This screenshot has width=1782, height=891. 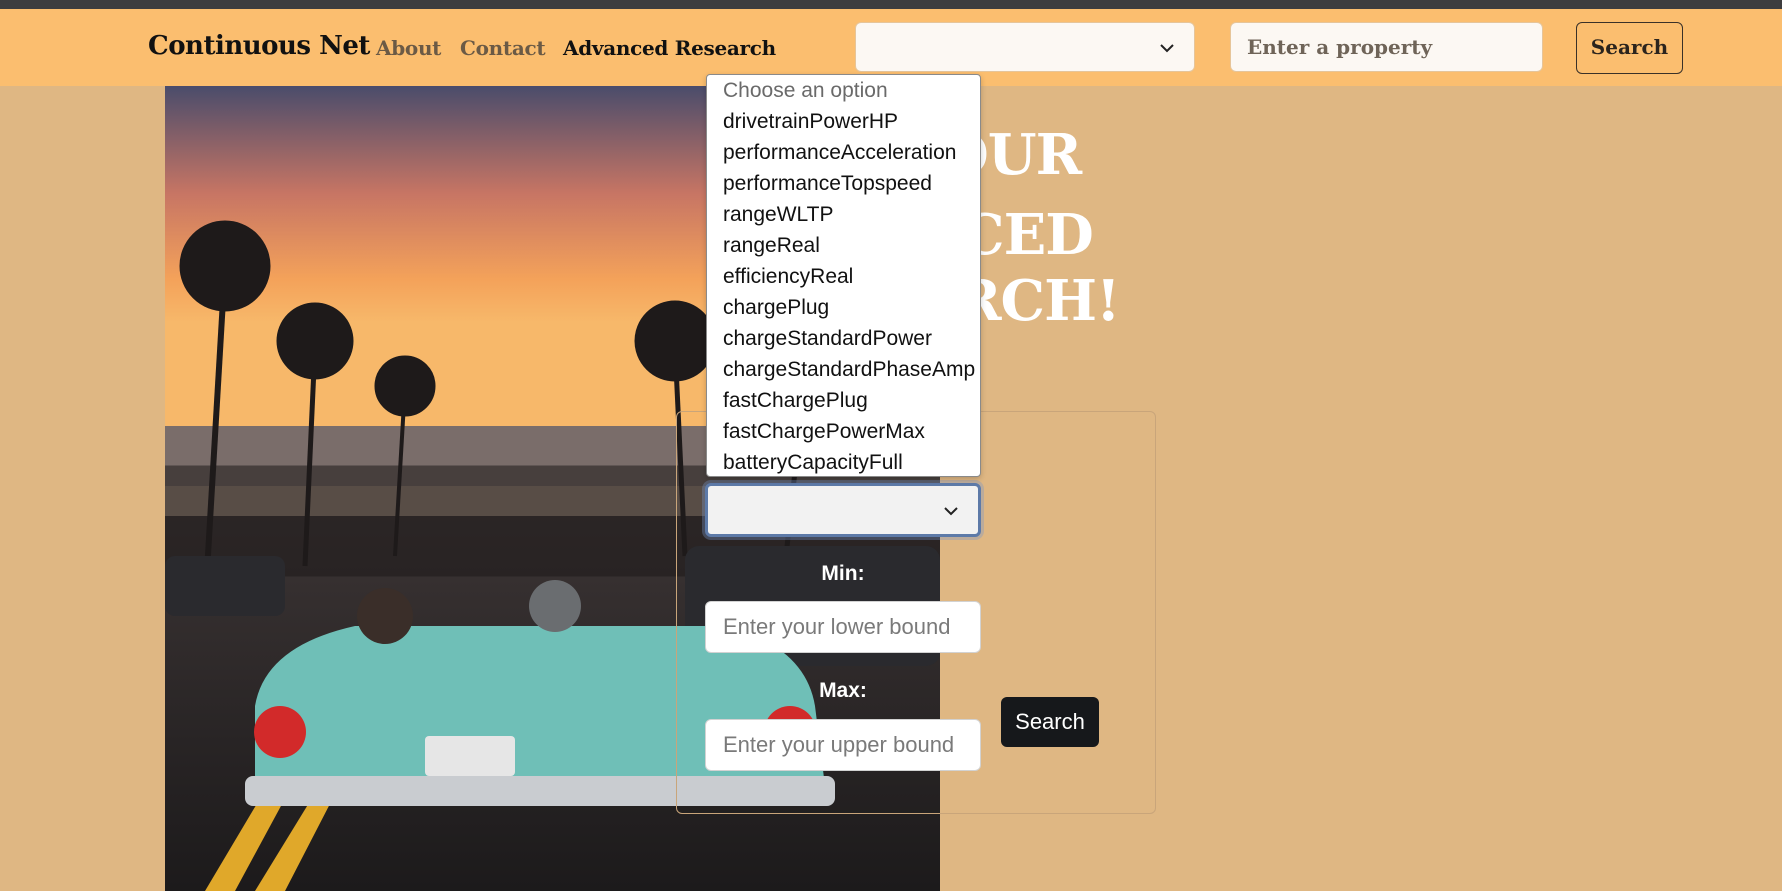 I want to click on nav-link-advanced-research: Advanced Research, so click(x=669, y=48).